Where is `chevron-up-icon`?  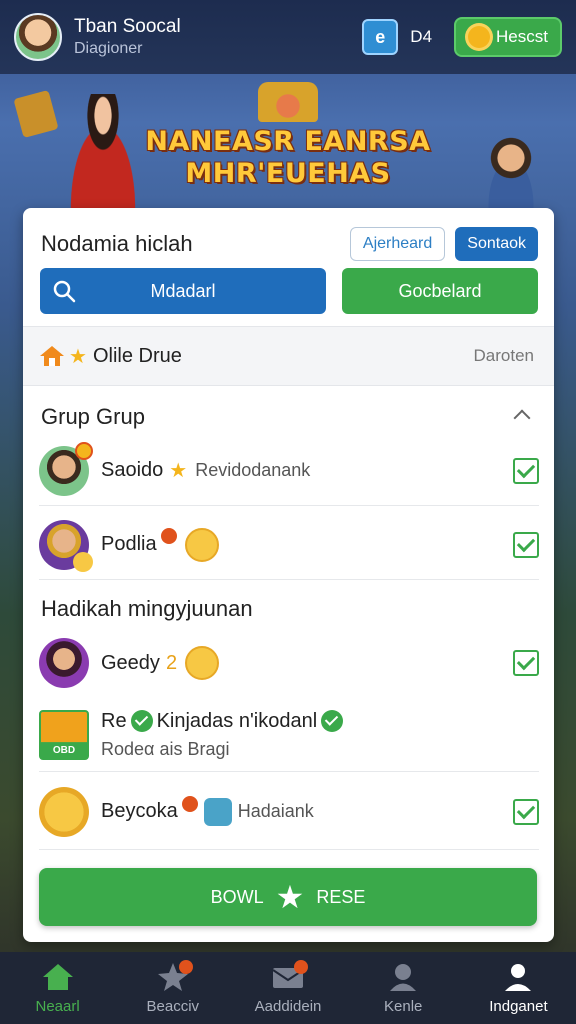 chevron-up-icon is located at coordinates (522, 418).